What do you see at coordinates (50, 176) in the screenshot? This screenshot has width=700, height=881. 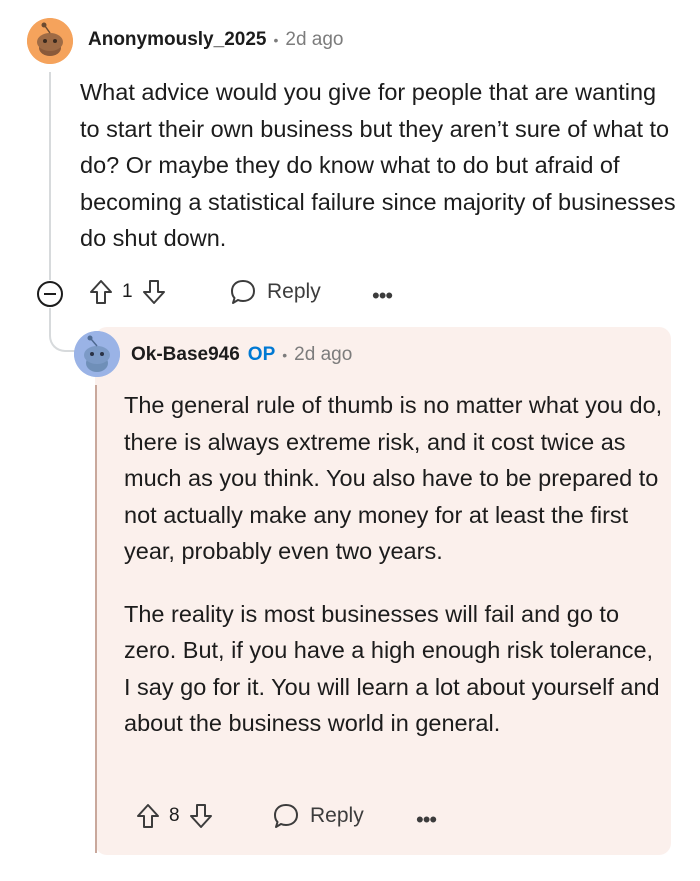 I see `thread-line` at bounding box center [50, 176].